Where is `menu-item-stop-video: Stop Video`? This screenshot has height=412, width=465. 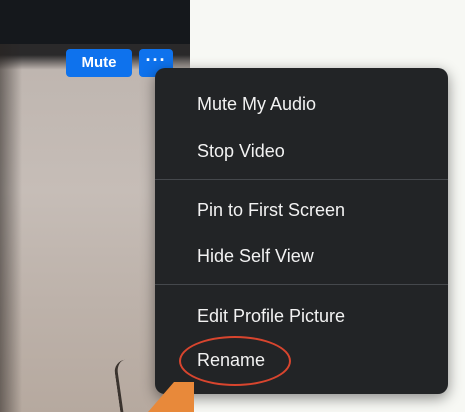 menu-item-stop-video: Stop Video is located at coordinates (241, 151).